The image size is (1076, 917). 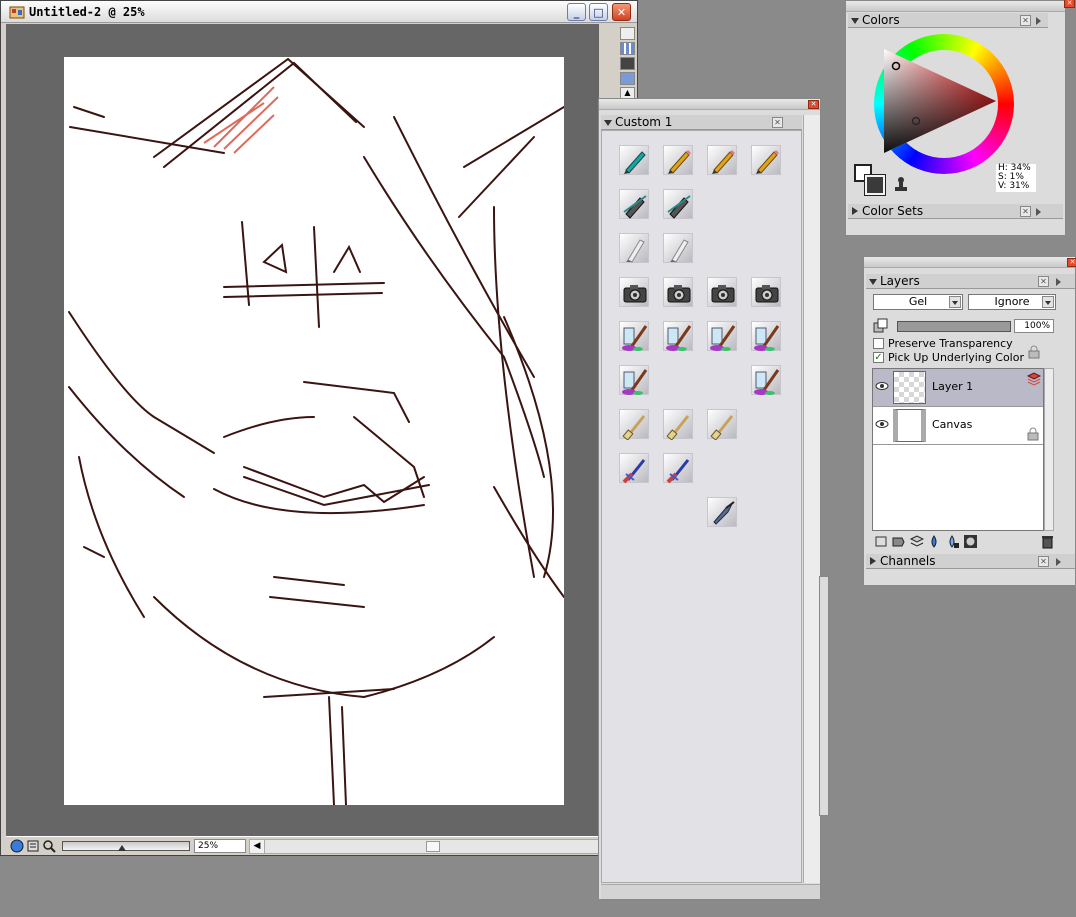 What do you see at coordinates (958, 388) in the screenshot?
I see `layer-row-layer-1: Layer 1` at bounding box center [958, 388].